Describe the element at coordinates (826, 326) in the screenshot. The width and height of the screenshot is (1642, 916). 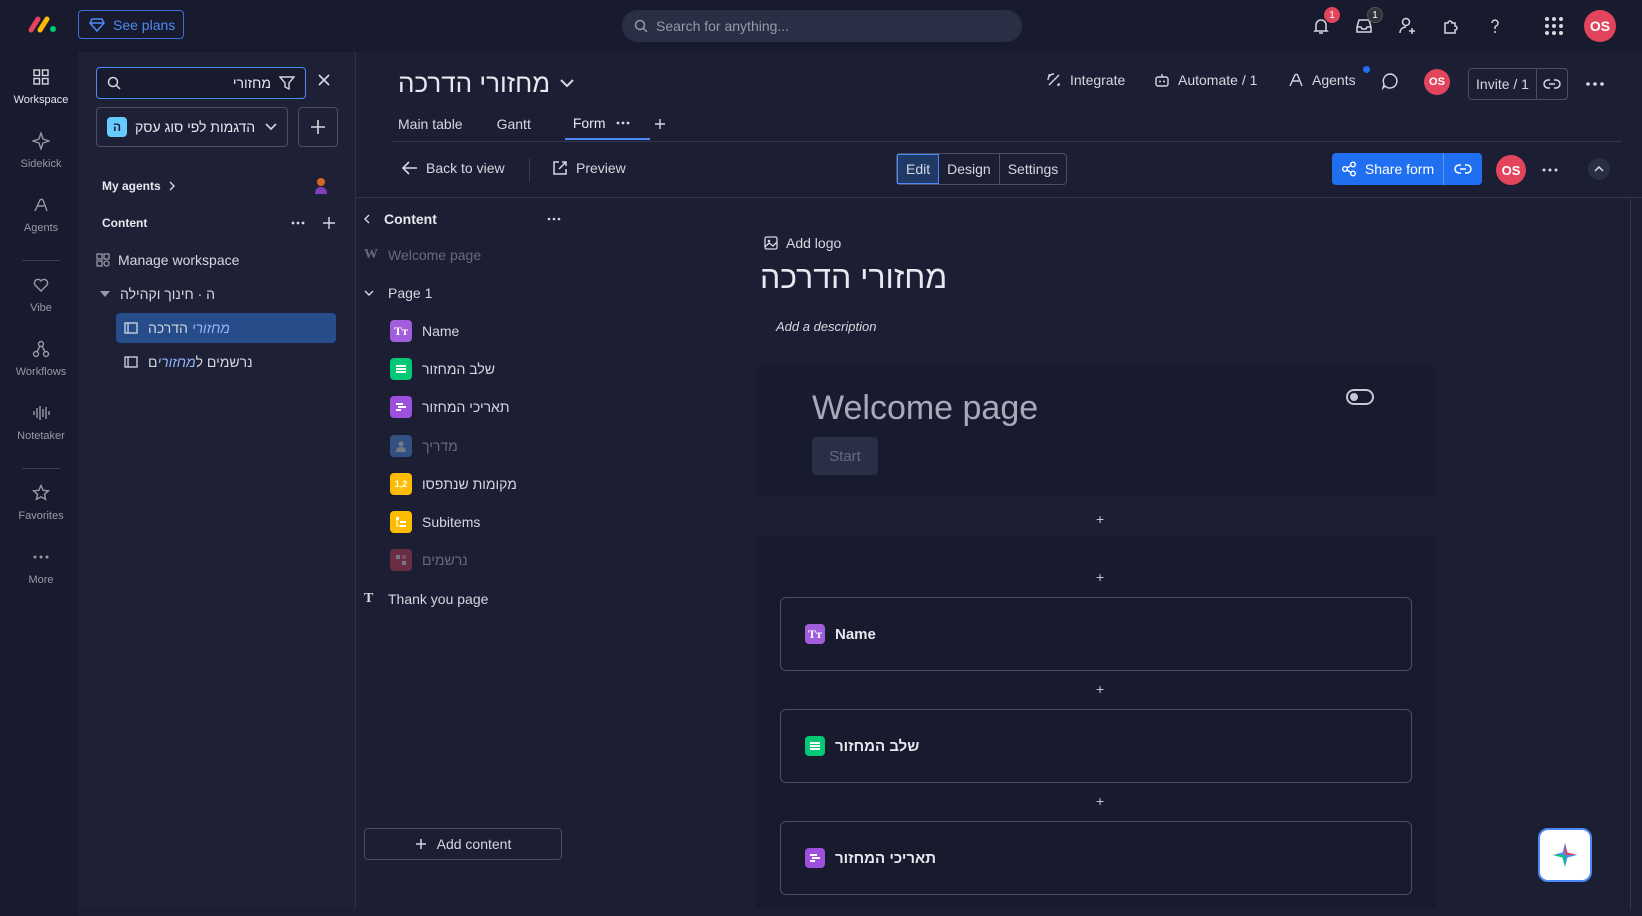
I see `form-description: Add a description` at that location.